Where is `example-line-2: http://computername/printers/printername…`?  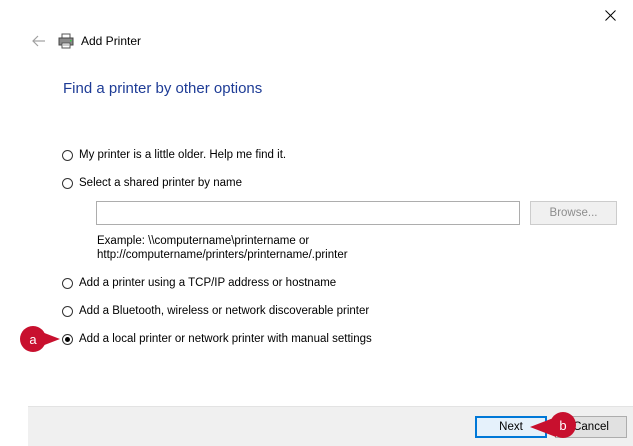 example-line-2: http://computername/printers/printername… is located at coordinates (222, 255).